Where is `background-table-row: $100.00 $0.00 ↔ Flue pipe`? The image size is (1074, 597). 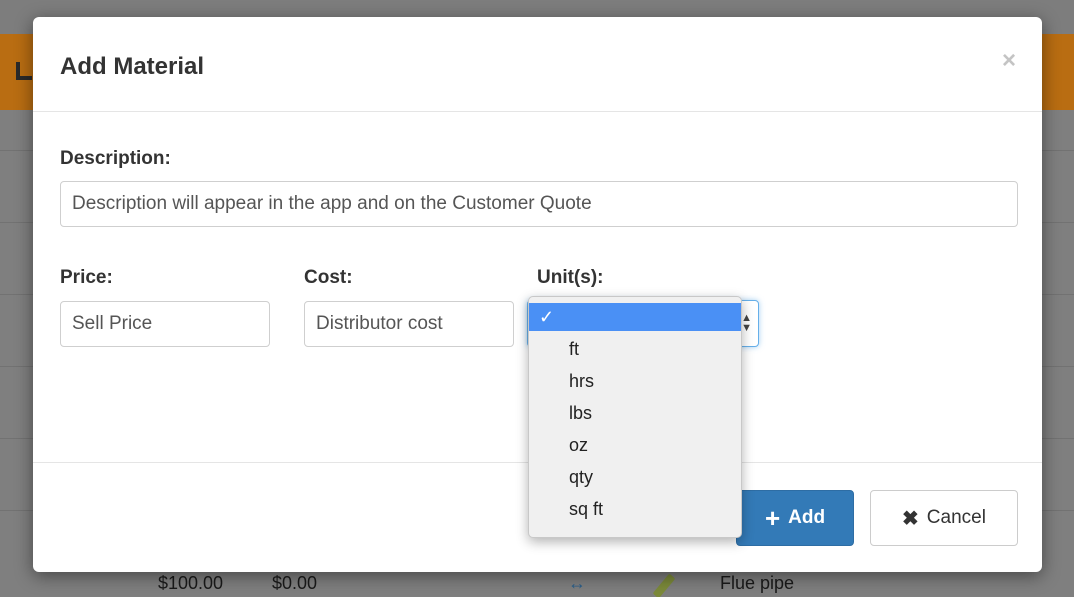 background-table-row: $100.00 $0.00 ↔ Flue pipe is located at coordinates (537, 583).